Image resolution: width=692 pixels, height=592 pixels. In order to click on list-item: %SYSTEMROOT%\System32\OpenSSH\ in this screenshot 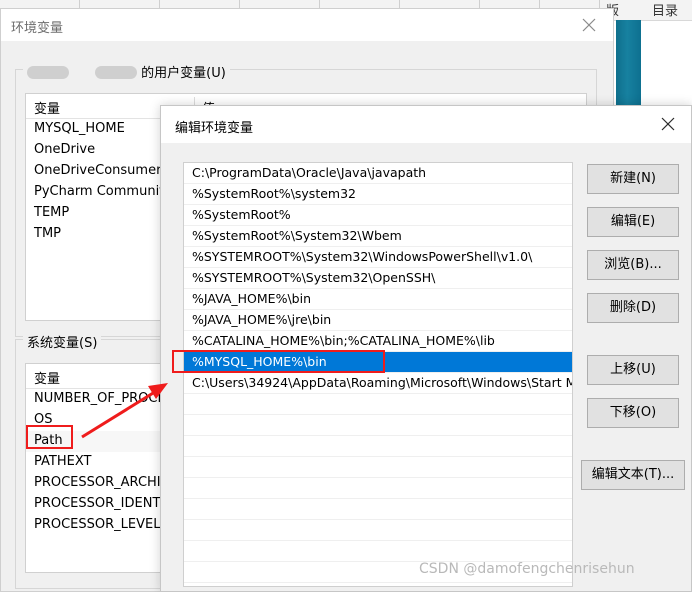, I will do `click(378, 278)`.